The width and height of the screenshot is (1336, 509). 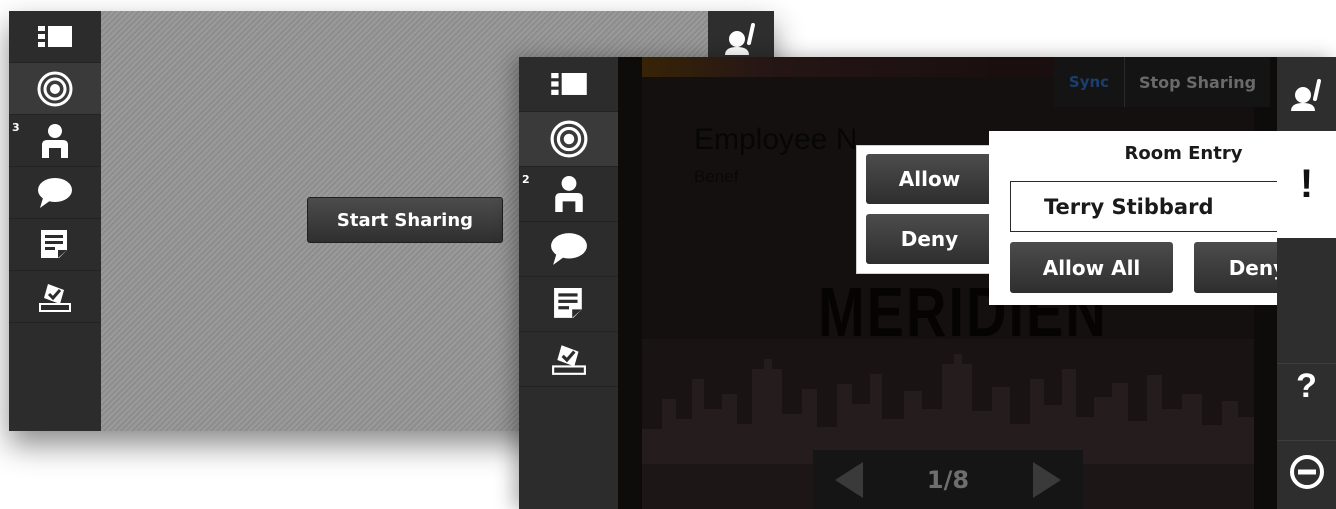 I want to click on entrant-name-row: Terry Stibbard, so click(x=1143, y=206).